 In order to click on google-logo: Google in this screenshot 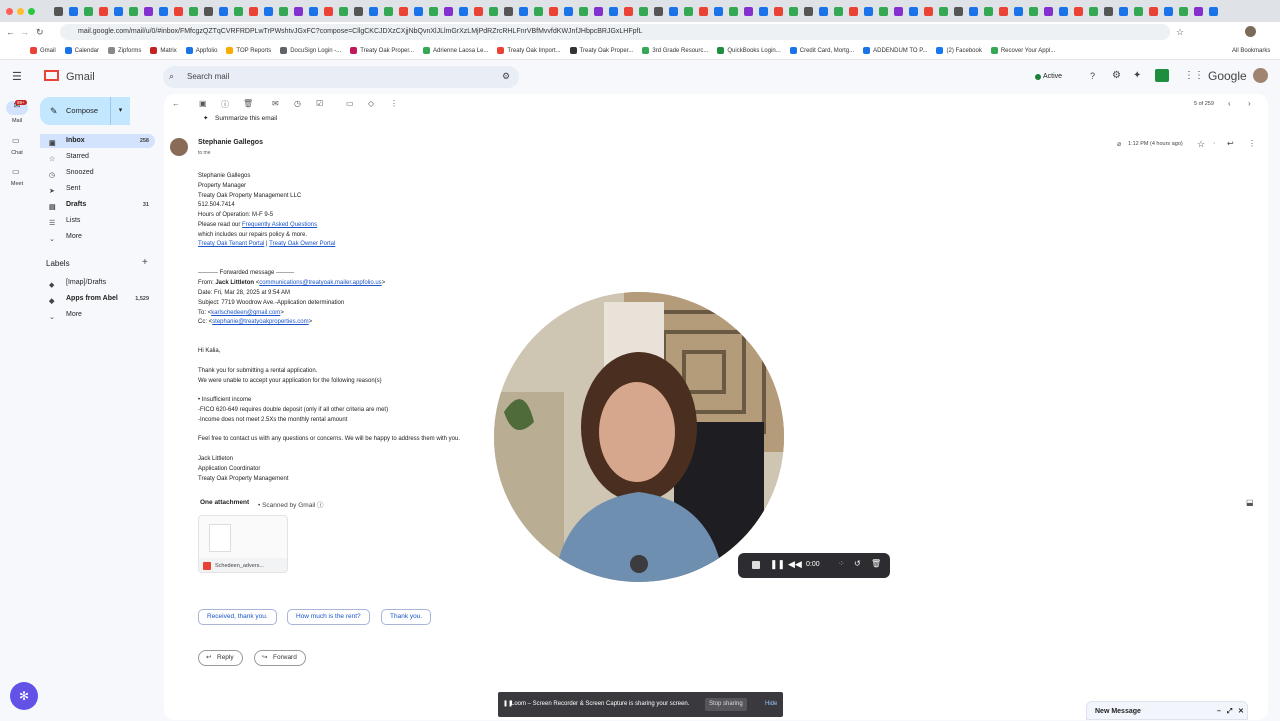, I will do `click(1227, 76)`.